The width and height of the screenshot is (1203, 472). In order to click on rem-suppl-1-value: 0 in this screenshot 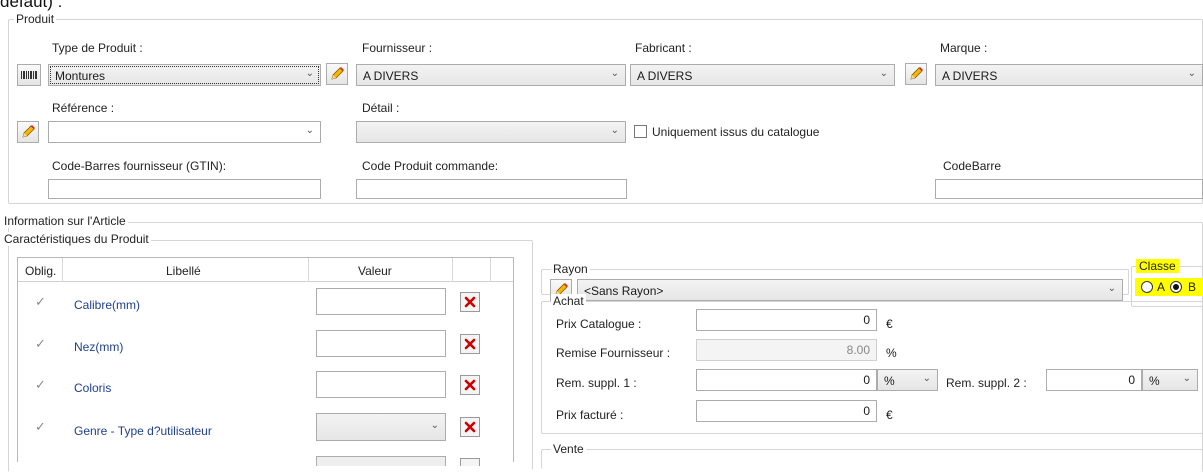, I will do `click(866, 380)`.